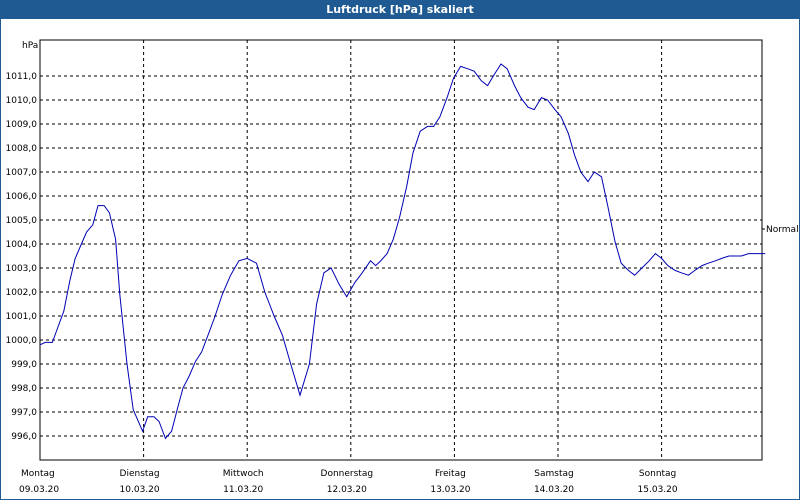  Describe the element at coordinates (140, 474) in the screenshot. I see `x-tick-day-label: Dienstag` at that location.